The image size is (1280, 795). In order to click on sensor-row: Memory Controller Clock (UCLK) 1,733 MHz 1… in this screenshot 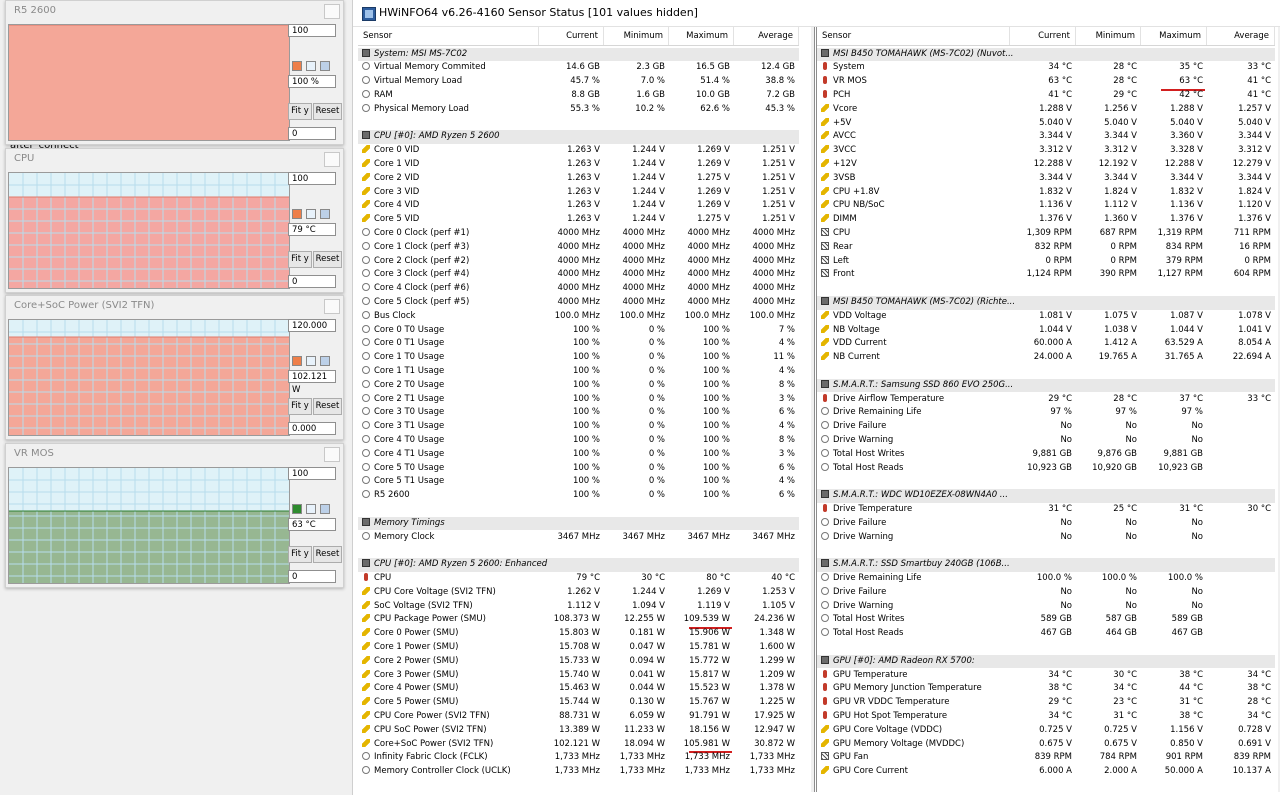, I will do `click(578, 772)`.